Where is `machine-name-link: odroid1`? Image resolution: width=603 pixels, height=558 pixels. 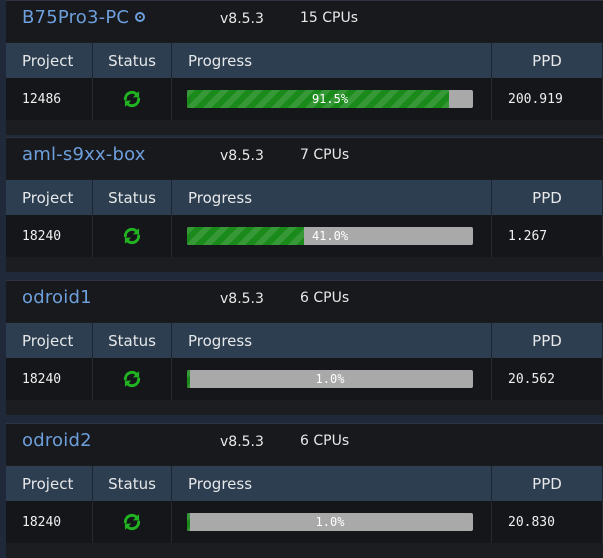 machine-name-link: odroid1 is located at coordinates (57, 297).